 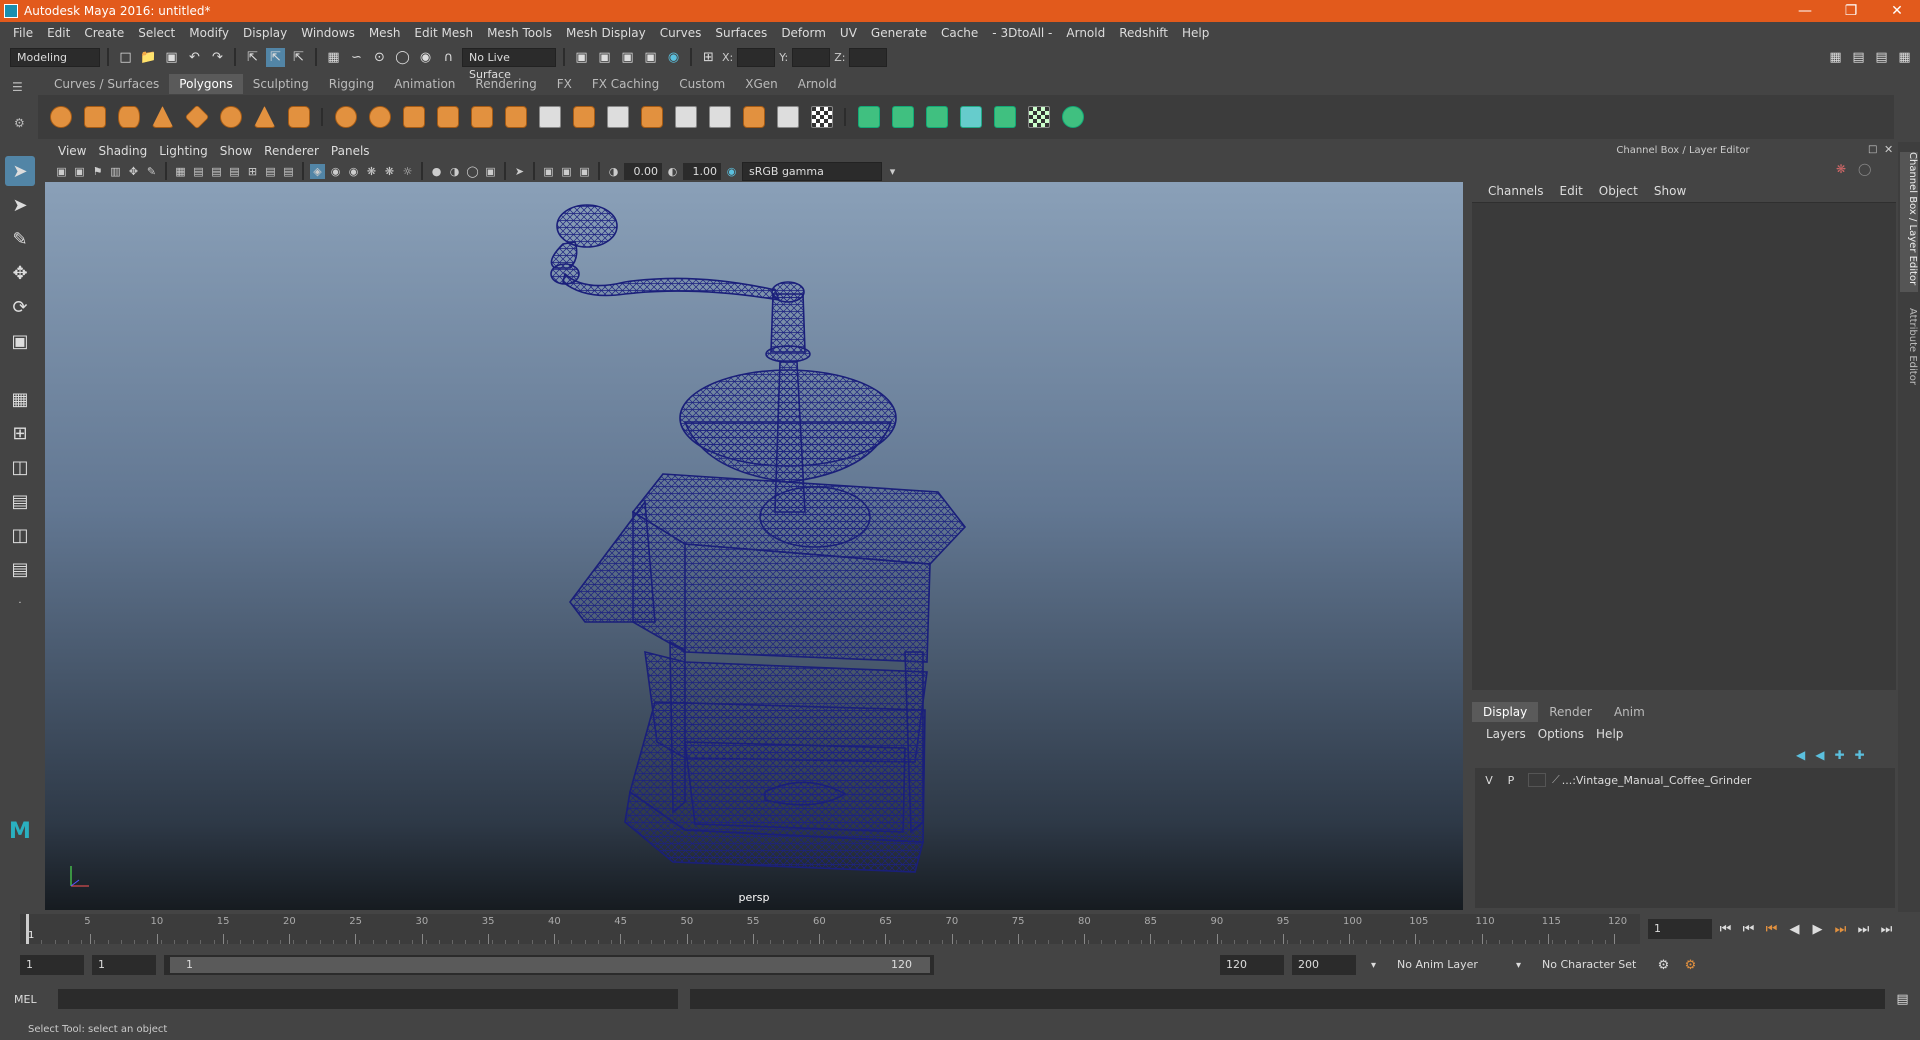 What do you see at coordinates (424, 84) in the screenshot?
I see `tab-animation: Animation` at bounding box center [424, 84].